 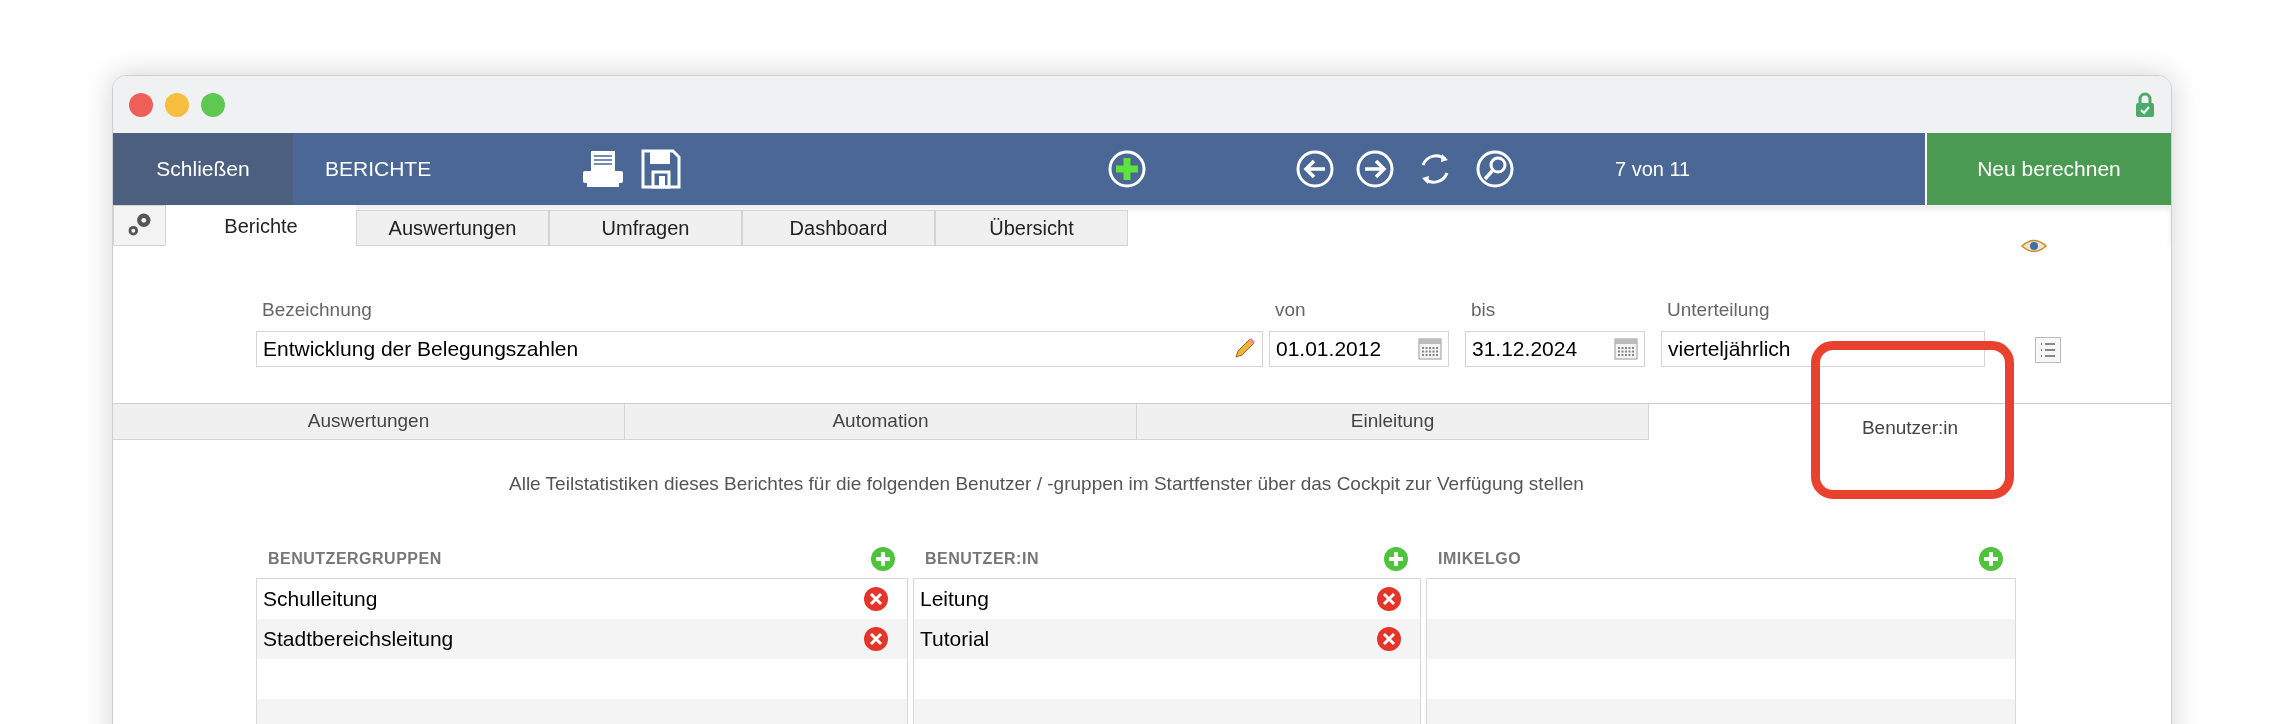 I want to click on tab: Dashboard, so click(x=838, y=228).